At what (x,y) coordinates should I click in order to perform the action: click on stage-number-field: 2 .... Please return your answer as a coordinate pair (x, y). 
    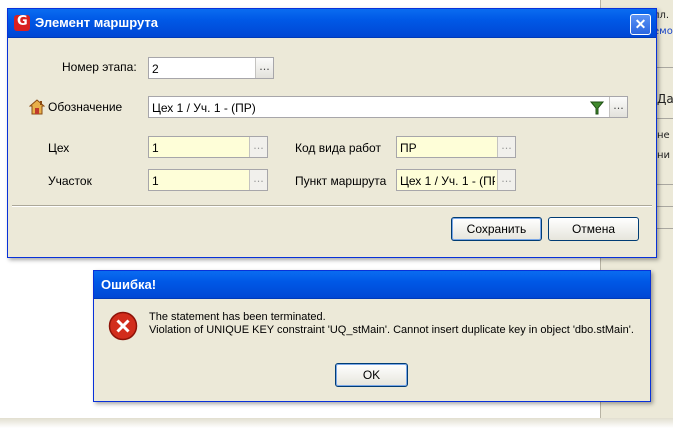
    Looking at the image, I should click on (211, 68).